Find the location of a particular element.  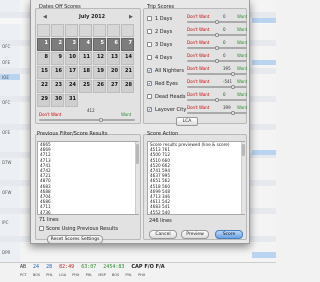

airport-cell: PHX is located at coordinates (142, 275).